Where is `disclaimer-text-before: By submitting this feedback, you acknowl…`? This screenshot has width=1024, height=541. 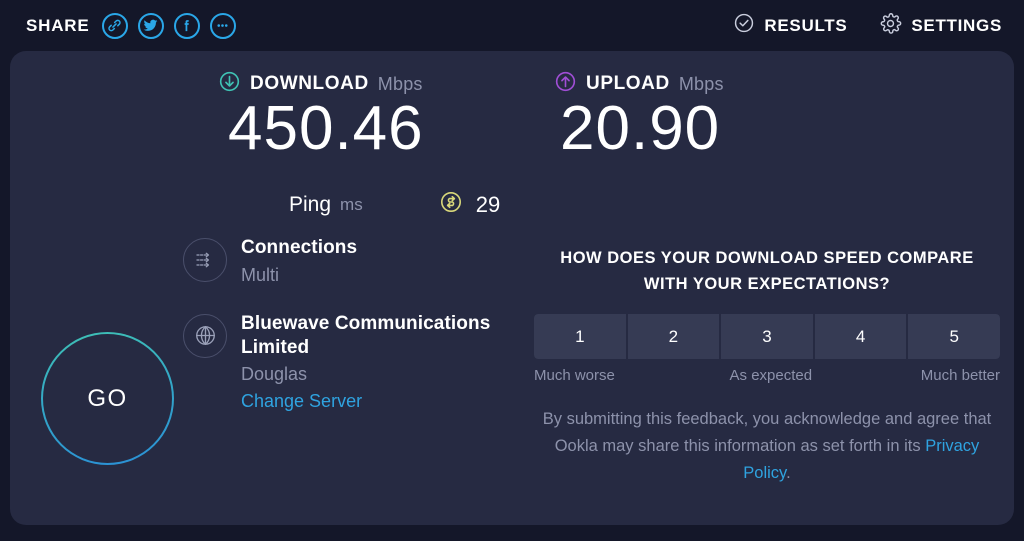 disclaimer-text-before: By submitting this feedback, you acknowl… is located at coordinates (767, 432).